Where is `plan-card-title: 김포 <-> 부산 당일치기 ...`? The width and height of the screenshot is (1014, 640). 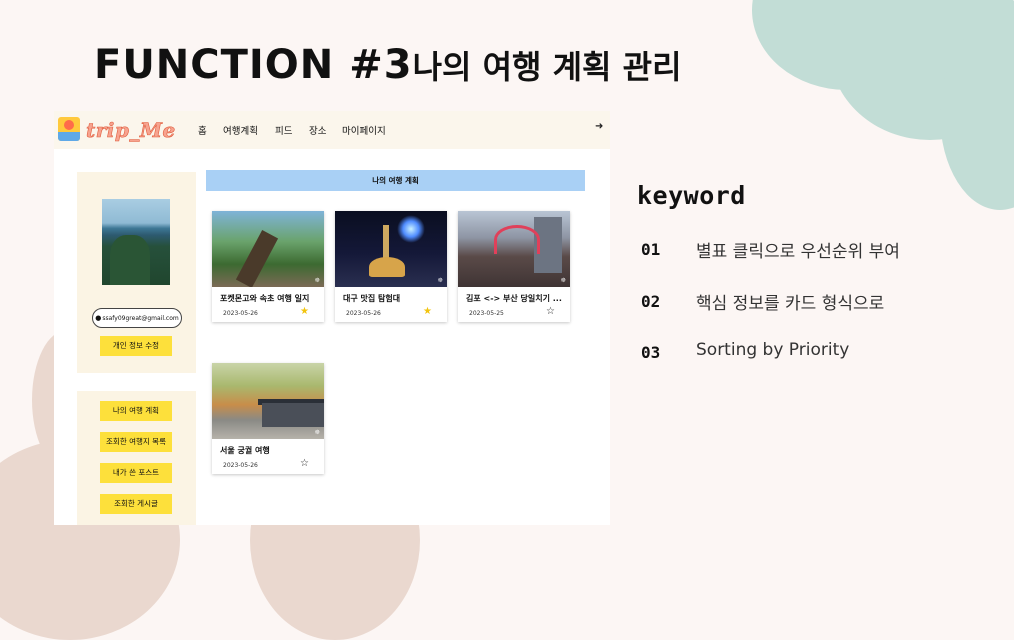
plan-card-title: 김포 <-> 부산 당일치기 ... is located at coordinates (514, 298).